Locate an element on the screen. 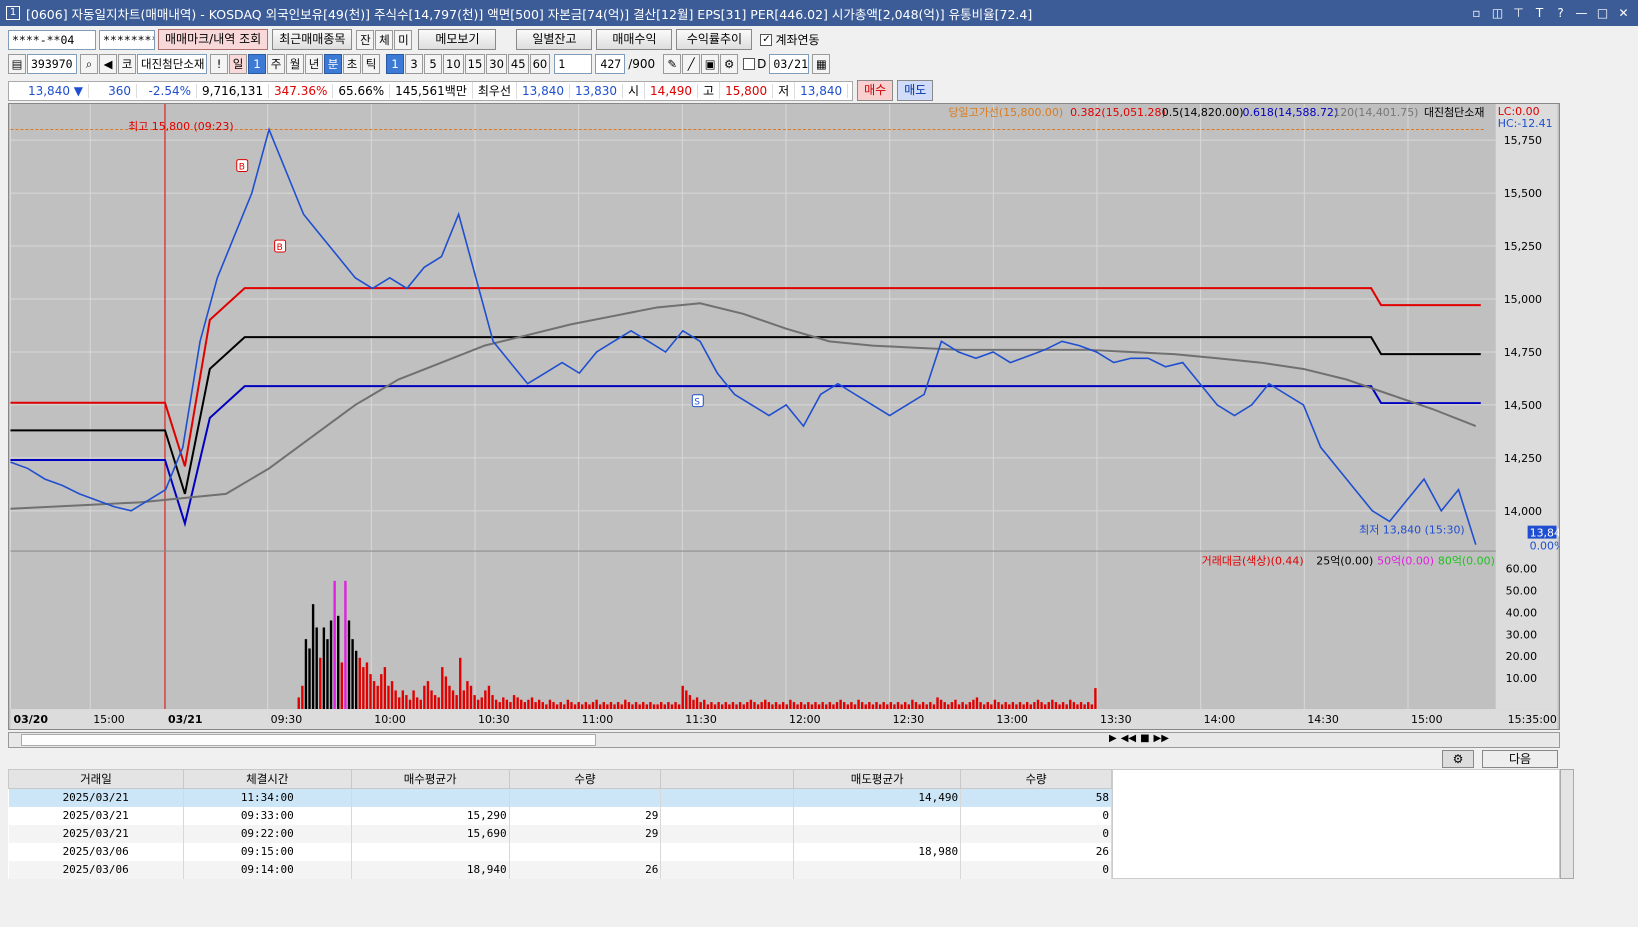  table-scrollbar is located at coordinates (1567, 824).